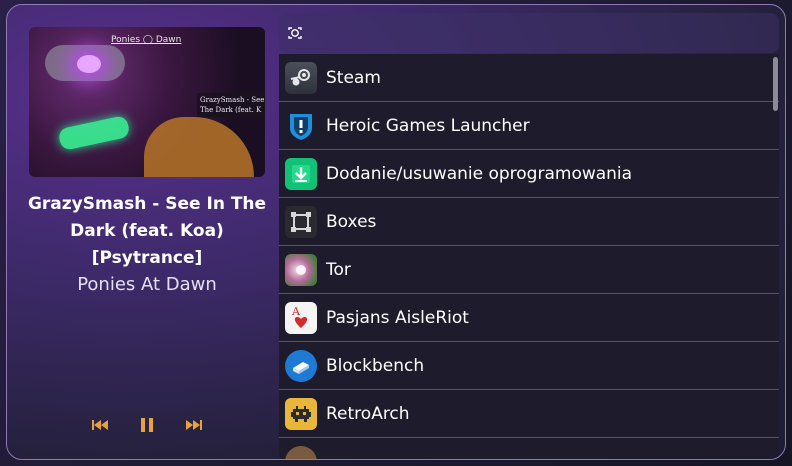 This screenshot has width=792, height=466. What do you see at coordinates (301, 173) in the screenshot?
I see `software-center-icon` at bounding box center [301, 173].